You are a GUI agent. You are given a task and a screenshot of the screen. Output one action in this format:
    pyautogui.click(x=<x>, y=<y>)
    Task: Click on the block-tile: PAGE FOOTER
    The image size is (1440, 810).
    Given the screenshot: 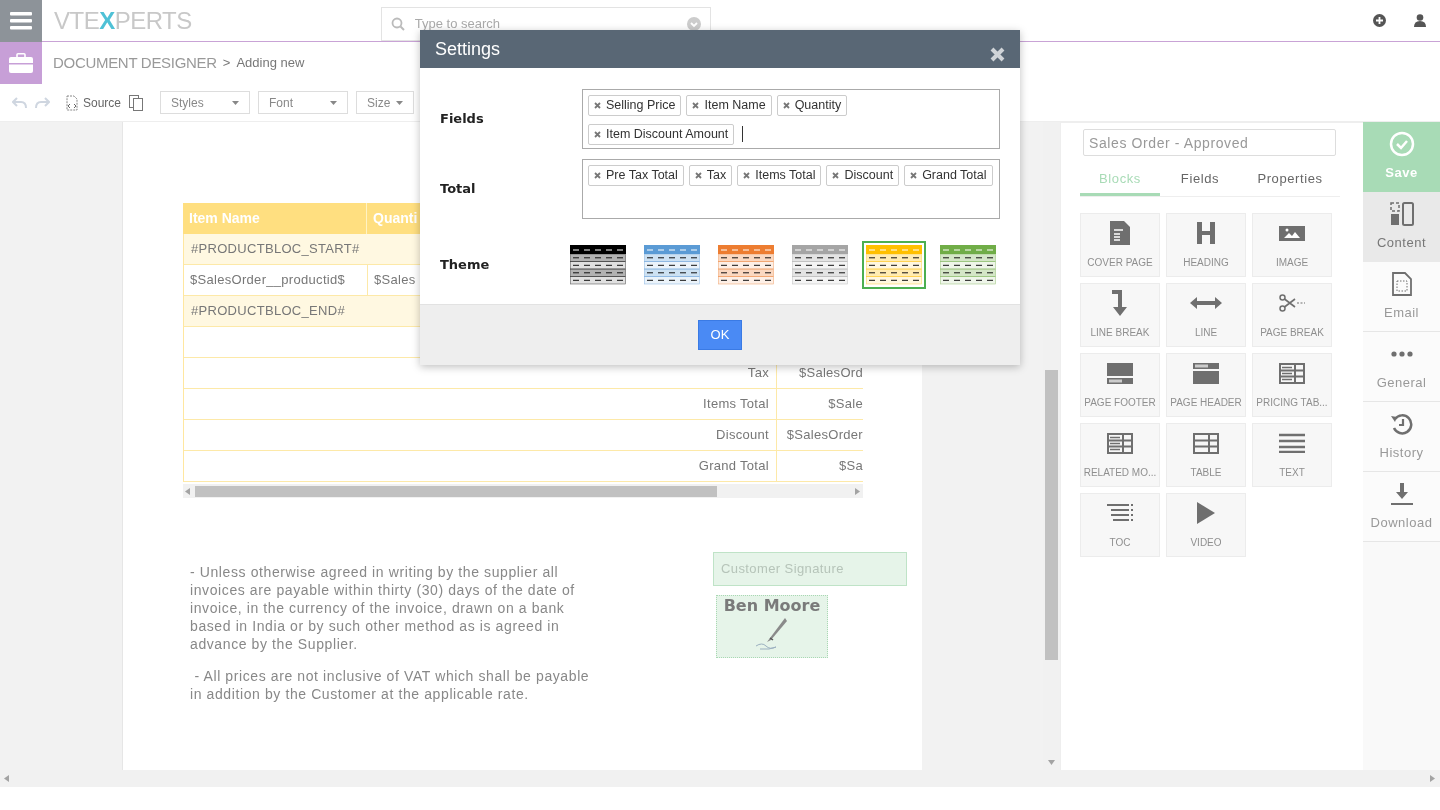 What is the action you would take?
    pyautogui.click(x=1120, y=385)
    